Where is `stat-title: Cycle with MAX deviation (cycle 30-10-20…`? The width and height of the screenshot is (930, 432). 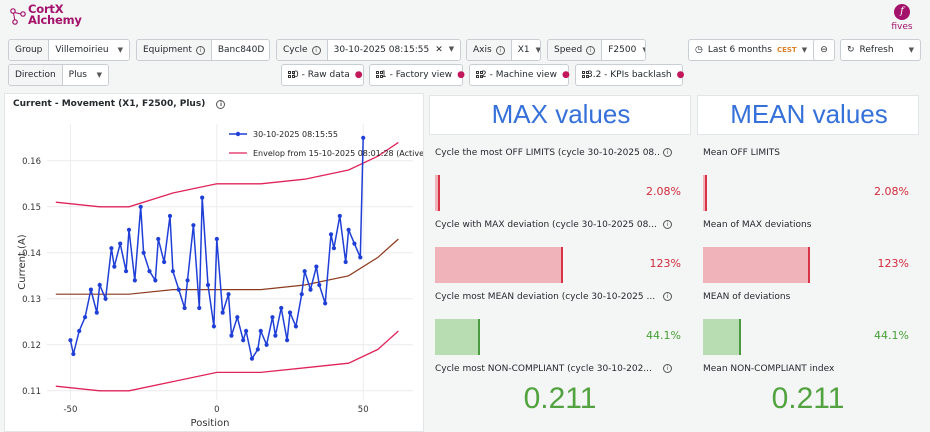 stat-title: Cycle with MAX deviation (cycle 30-10-20… is located at coordinates (546, 225).